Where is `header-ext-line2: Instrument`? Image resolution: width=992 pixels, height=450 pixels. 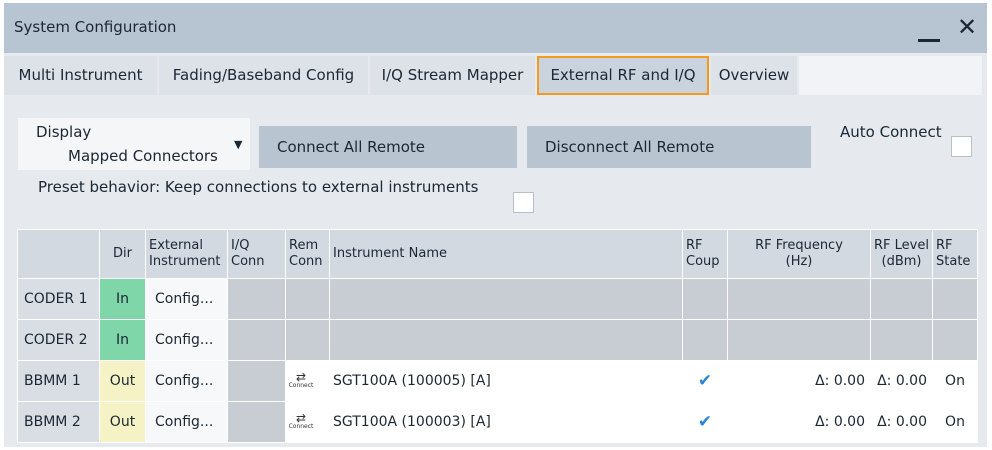
header-ext-line2: Instrument is located at coordinates (185, 261).